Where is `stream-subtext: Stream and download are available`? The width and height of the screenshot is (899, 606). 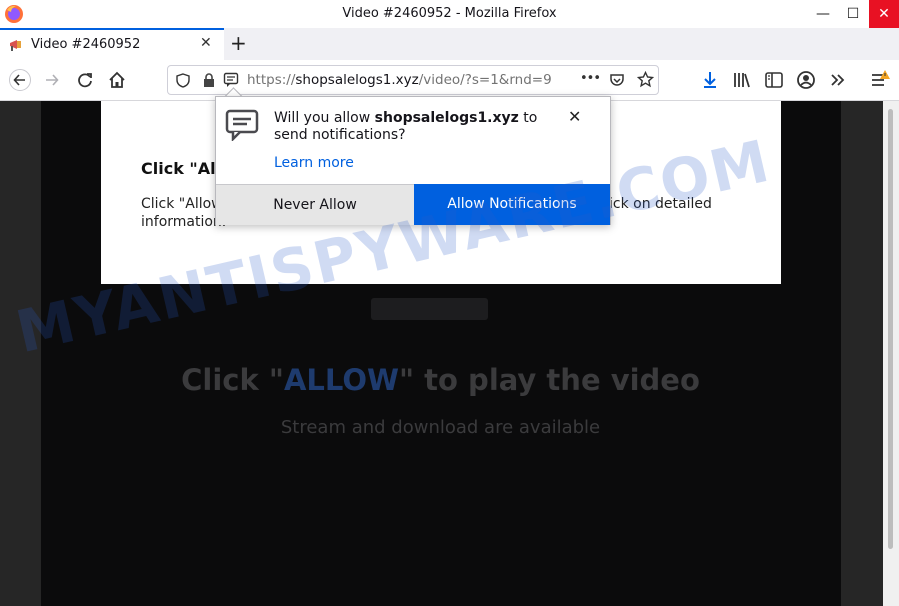 stream-subtext: Stream and download are available is located at coordinates (440, 427).